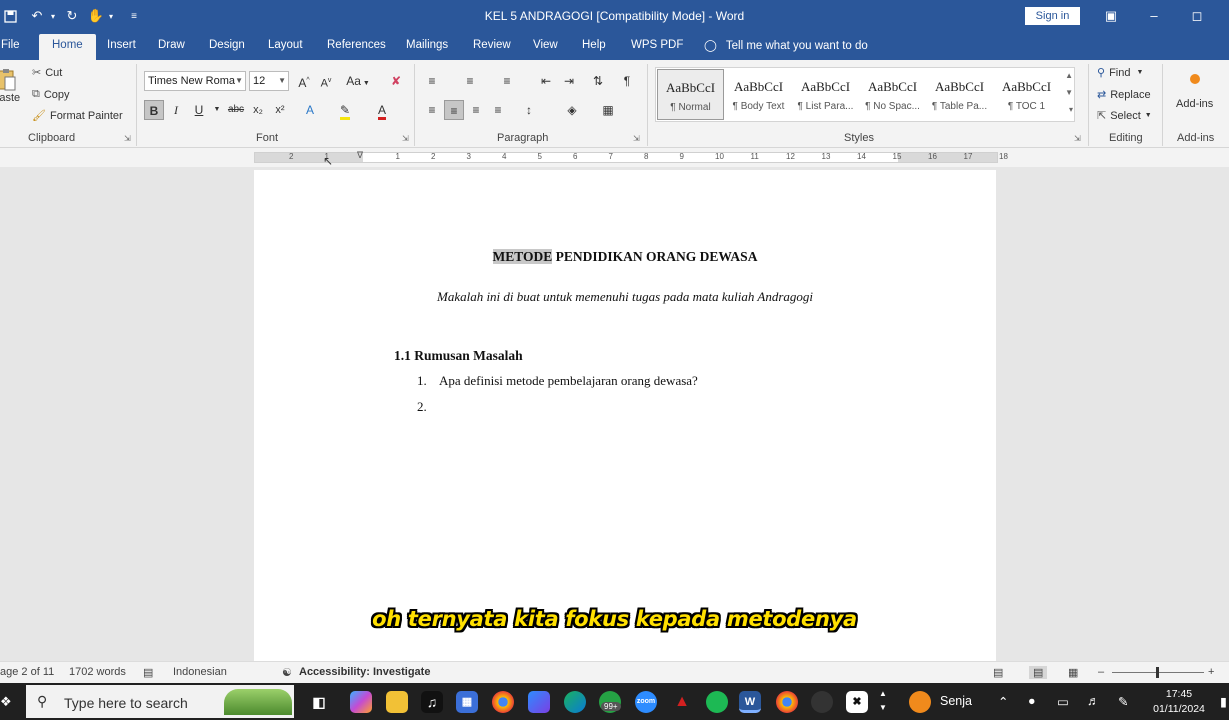 This screenshot has height=720, width=1229. What do you see at coordinates (492, 45) in the screenshot?
I see `tab-review: Review` at bounding box center [492, 45].